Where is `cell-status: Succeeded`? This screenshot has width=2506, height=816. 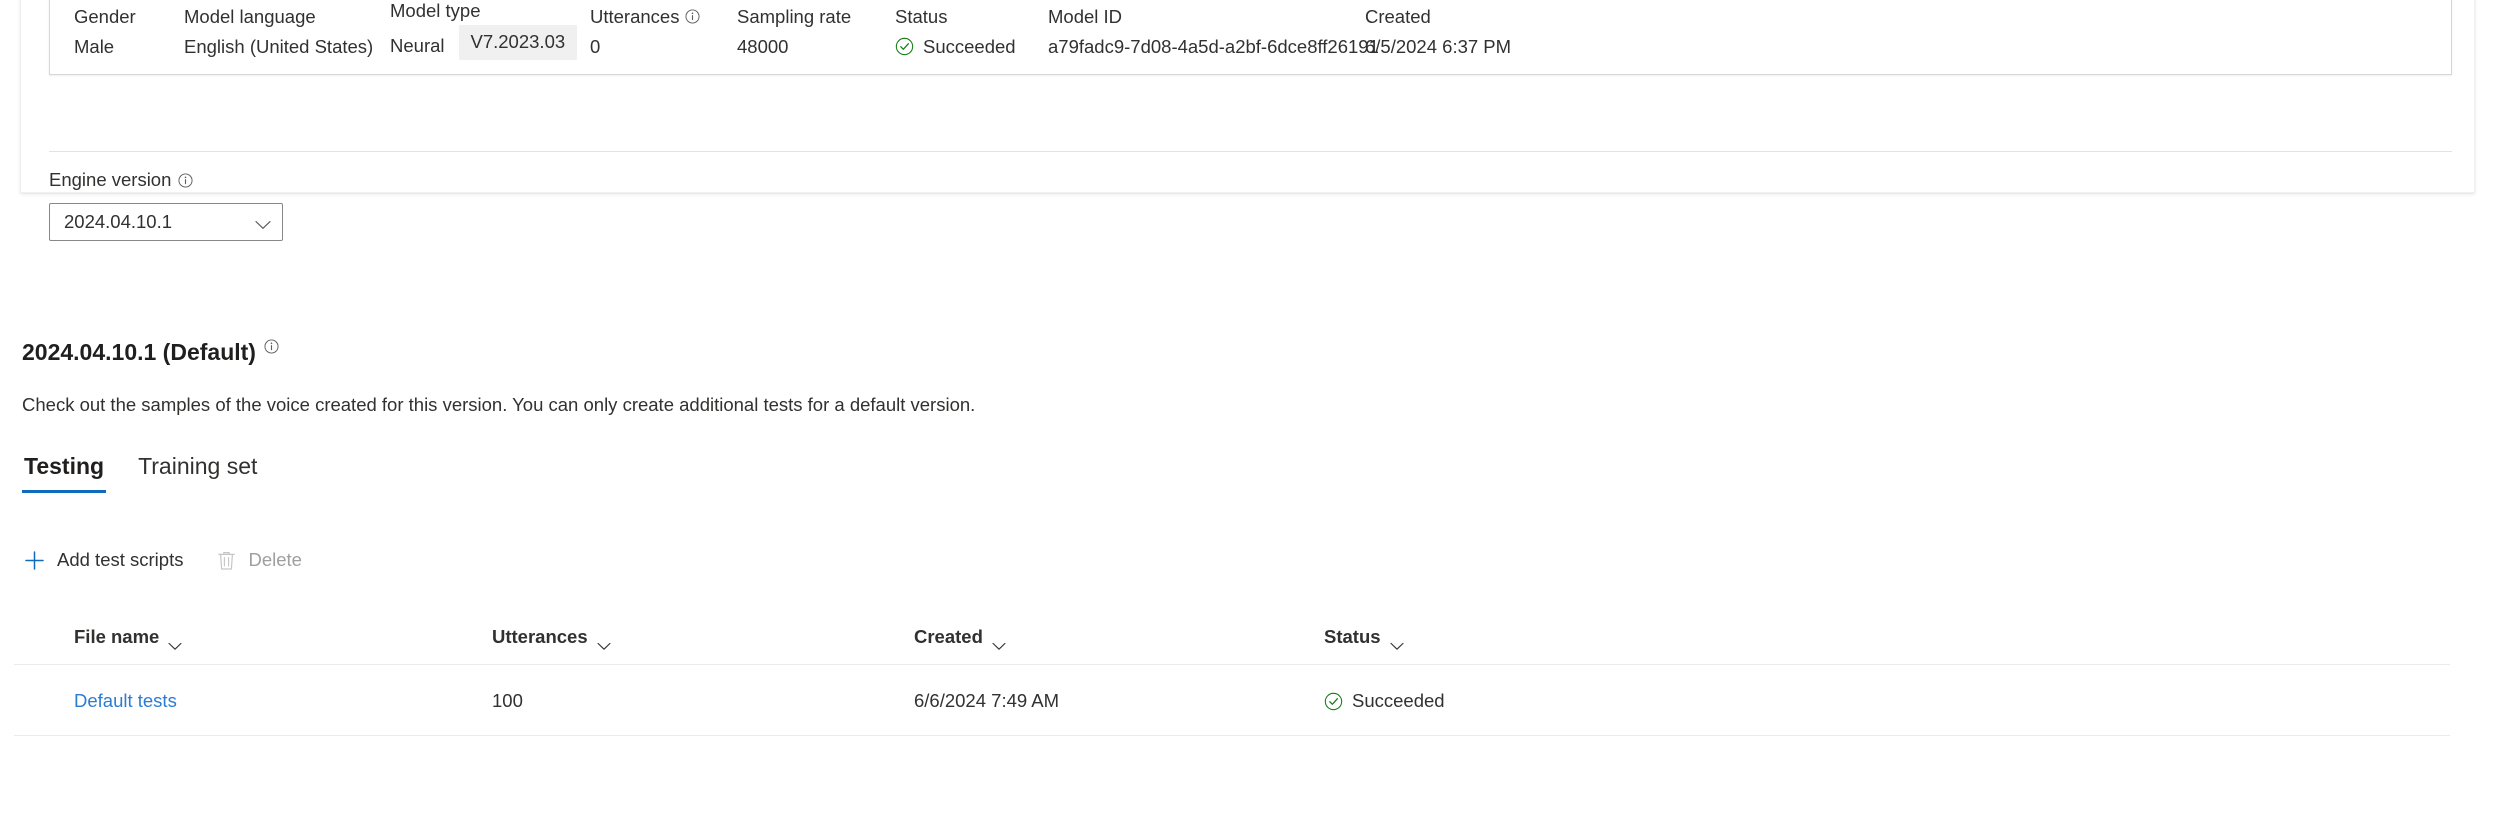 cell-status: Succeeded is located at coordinates (1384, 701).